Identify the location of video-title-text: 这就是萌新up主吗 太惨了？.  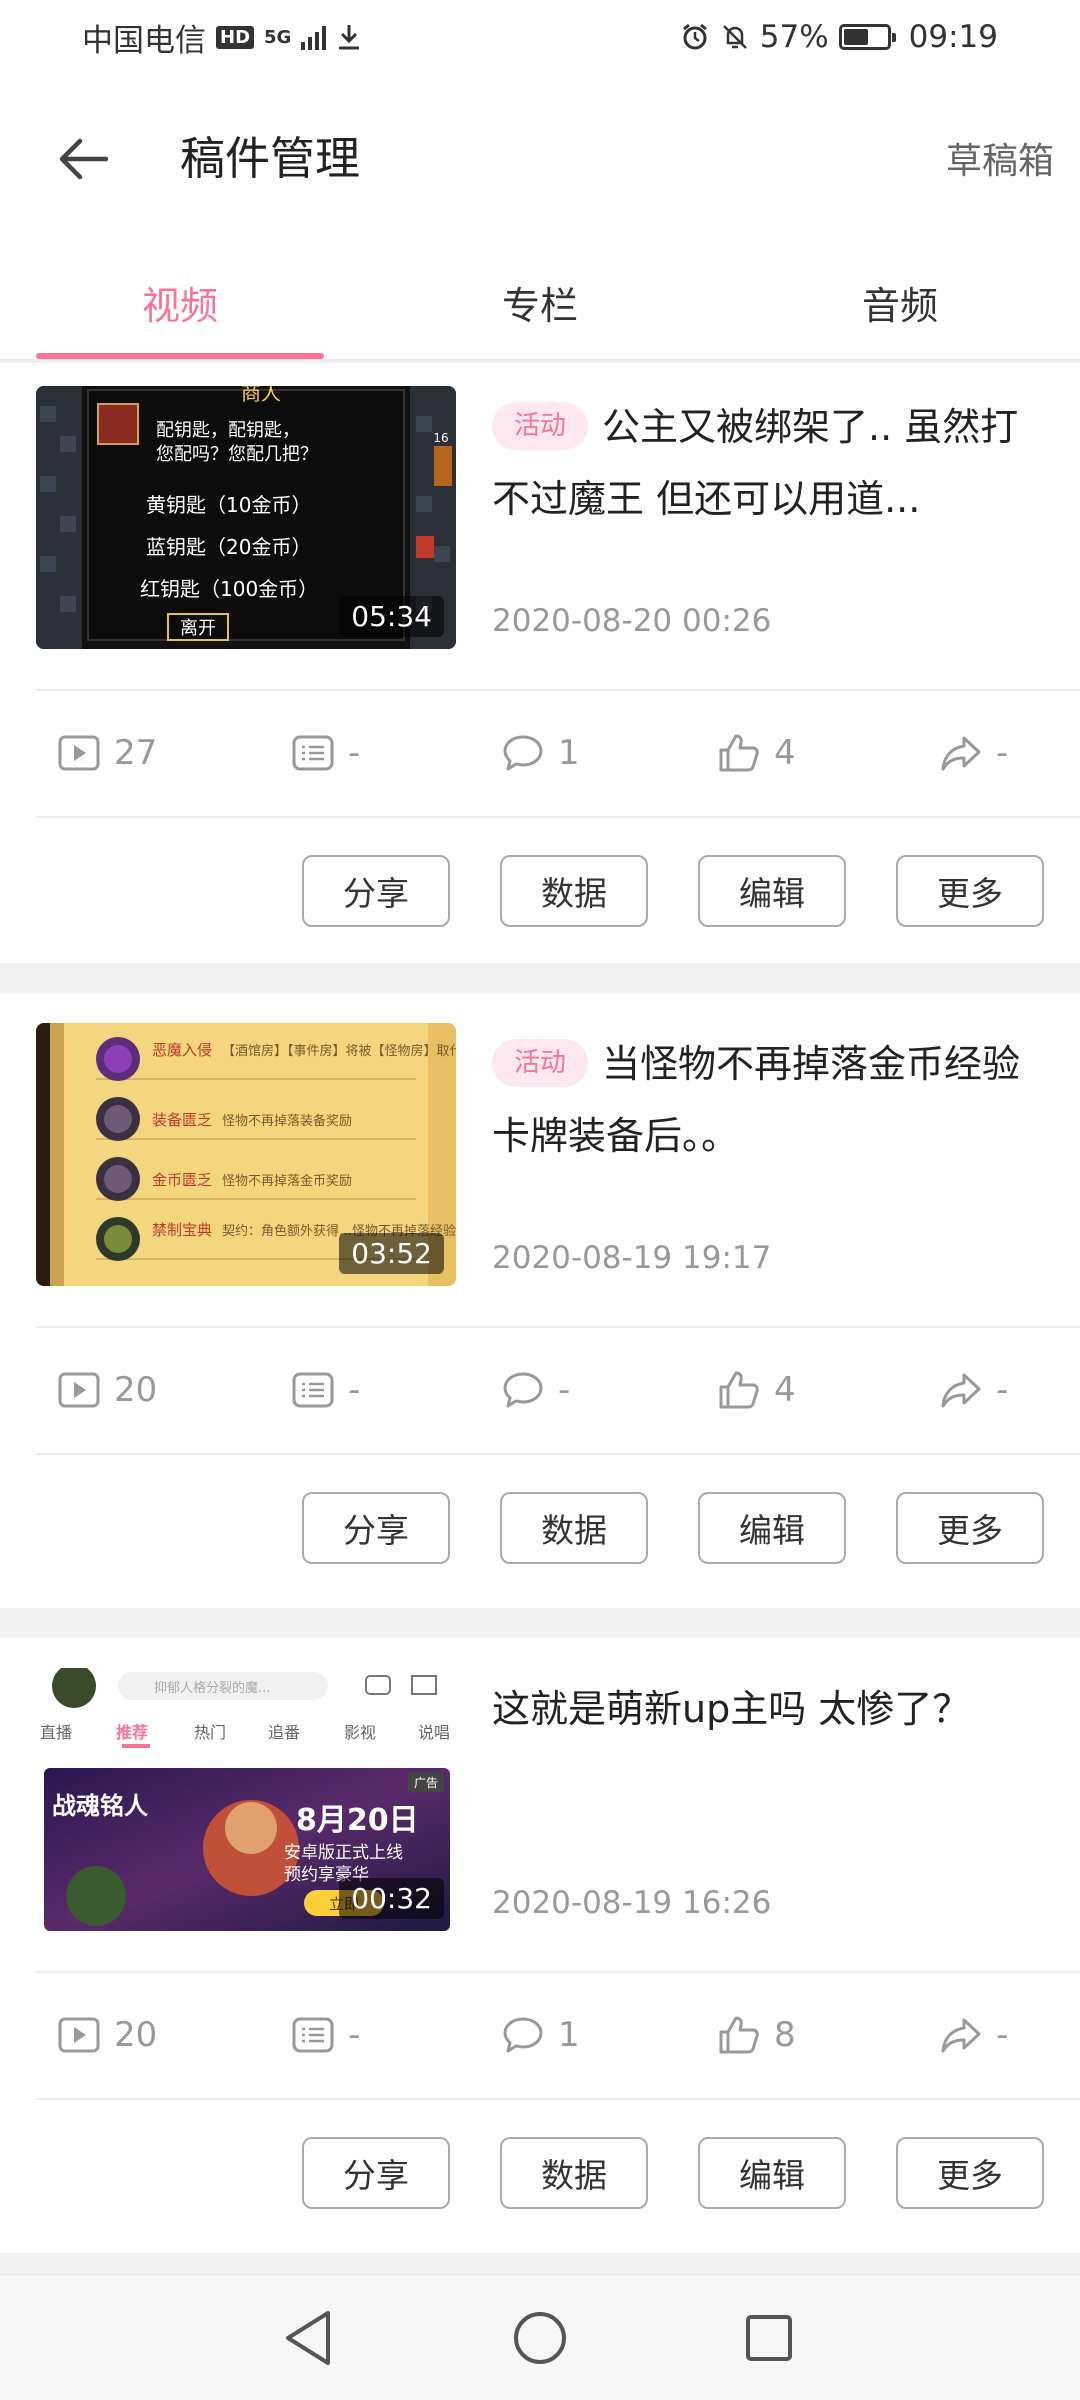
(731, 1709).